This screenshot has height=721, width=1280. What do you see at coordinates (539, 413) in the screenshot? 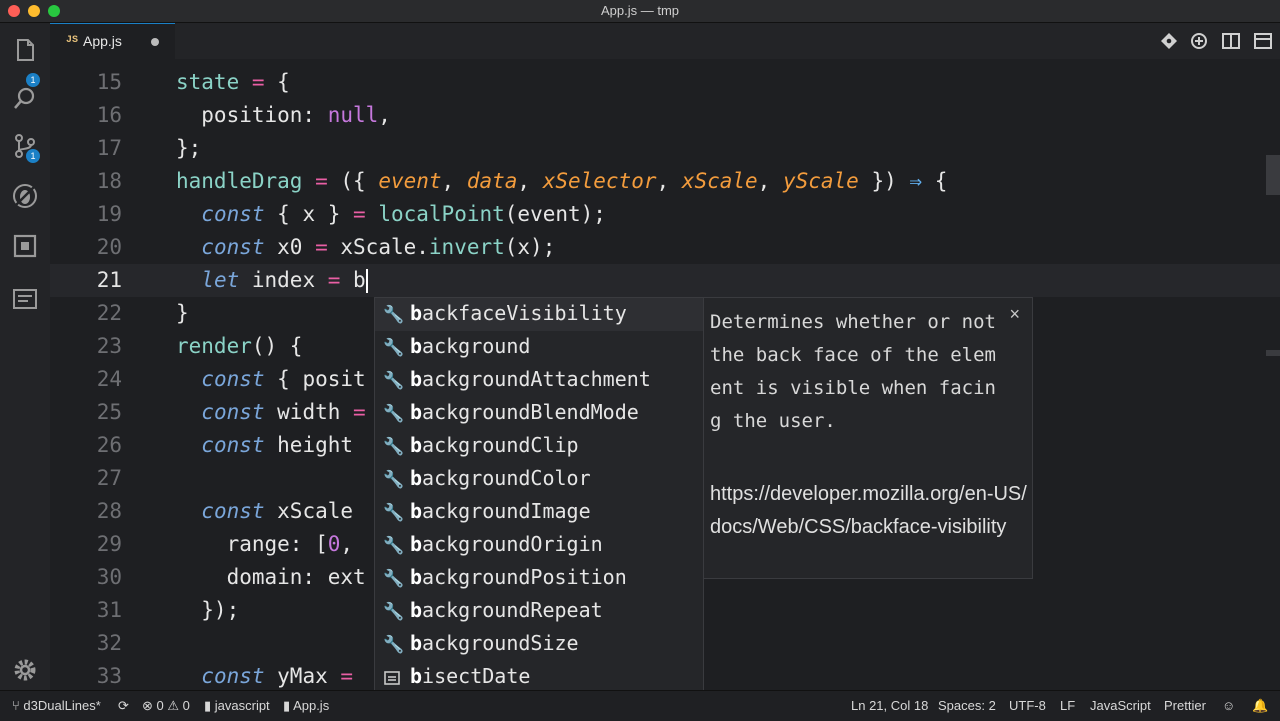
I see `suggestion-item: 🔧 backgroundBlendMode` at bounding box center [539, 413].